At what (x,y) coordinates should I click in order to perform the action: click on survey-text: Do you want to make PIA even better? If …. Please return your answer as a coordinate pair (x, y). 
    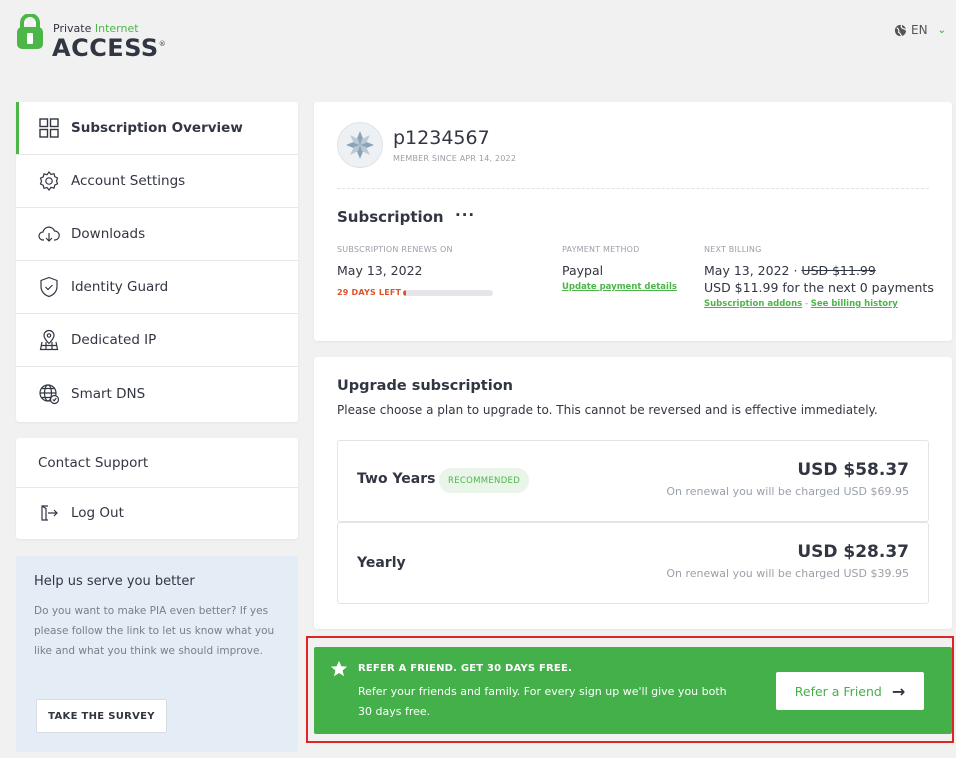
    Looking at the image, I should click on (154, 631).